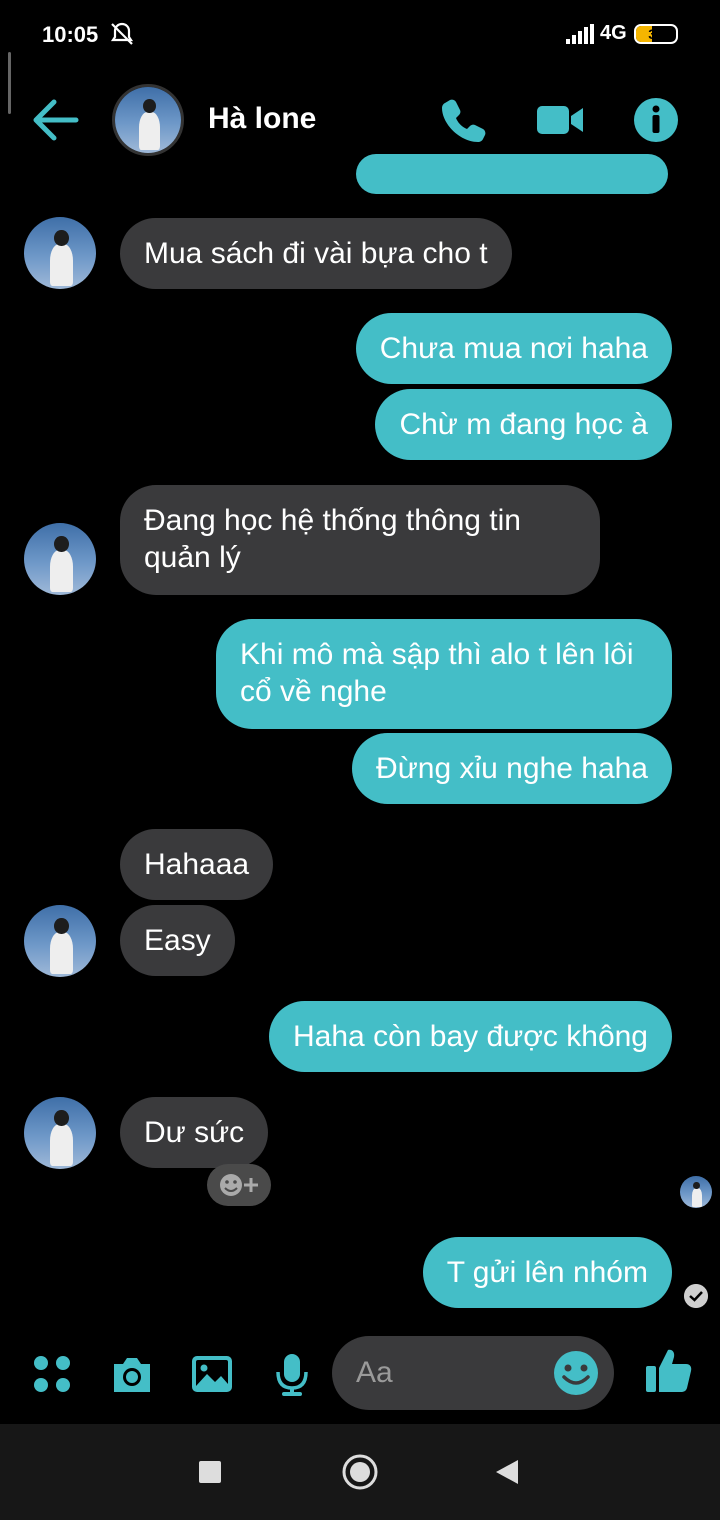 The image size is (720, 1520). I want to click on partial-outgoing-bubble, so click(512, 174).